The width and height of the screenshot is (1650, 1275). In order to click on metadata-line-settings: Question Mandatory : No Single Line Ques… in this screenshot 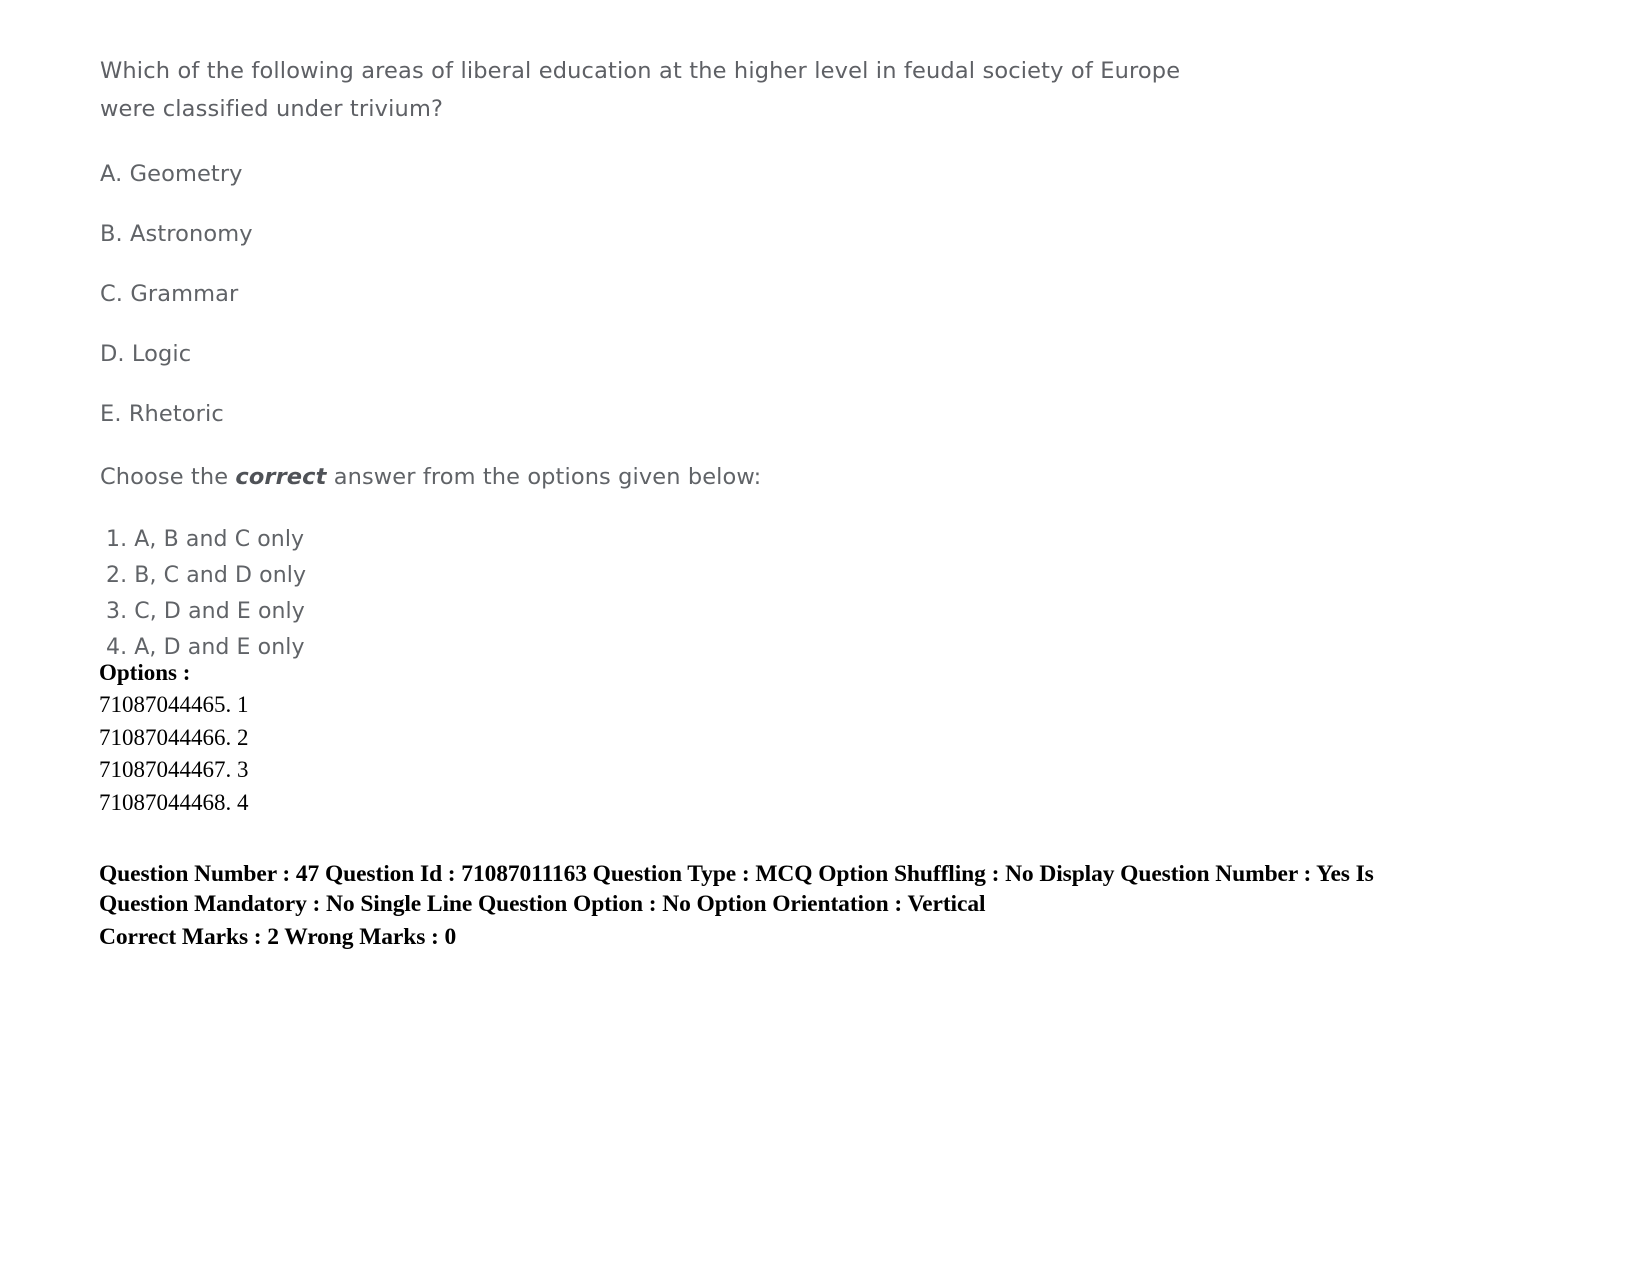, I will do `click(542, 903)`.